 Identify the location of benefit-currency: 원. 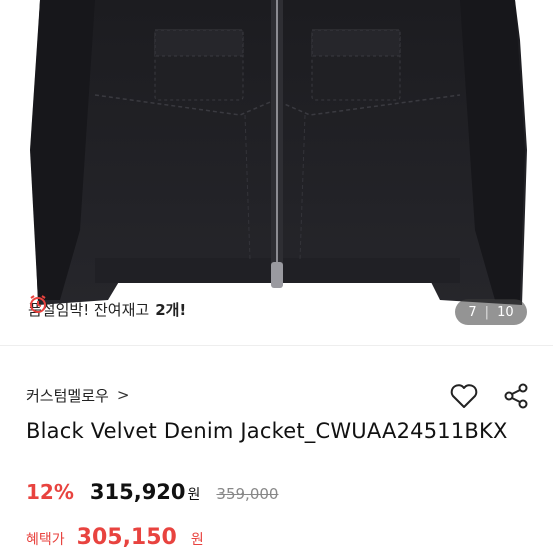
(197, 540).